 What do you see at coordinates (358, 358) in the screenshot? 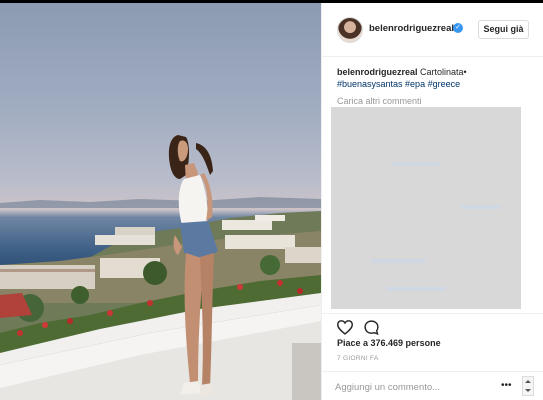
I see `post-timestamp: 7 GIORNI FA` at bounding box center [358, 358].